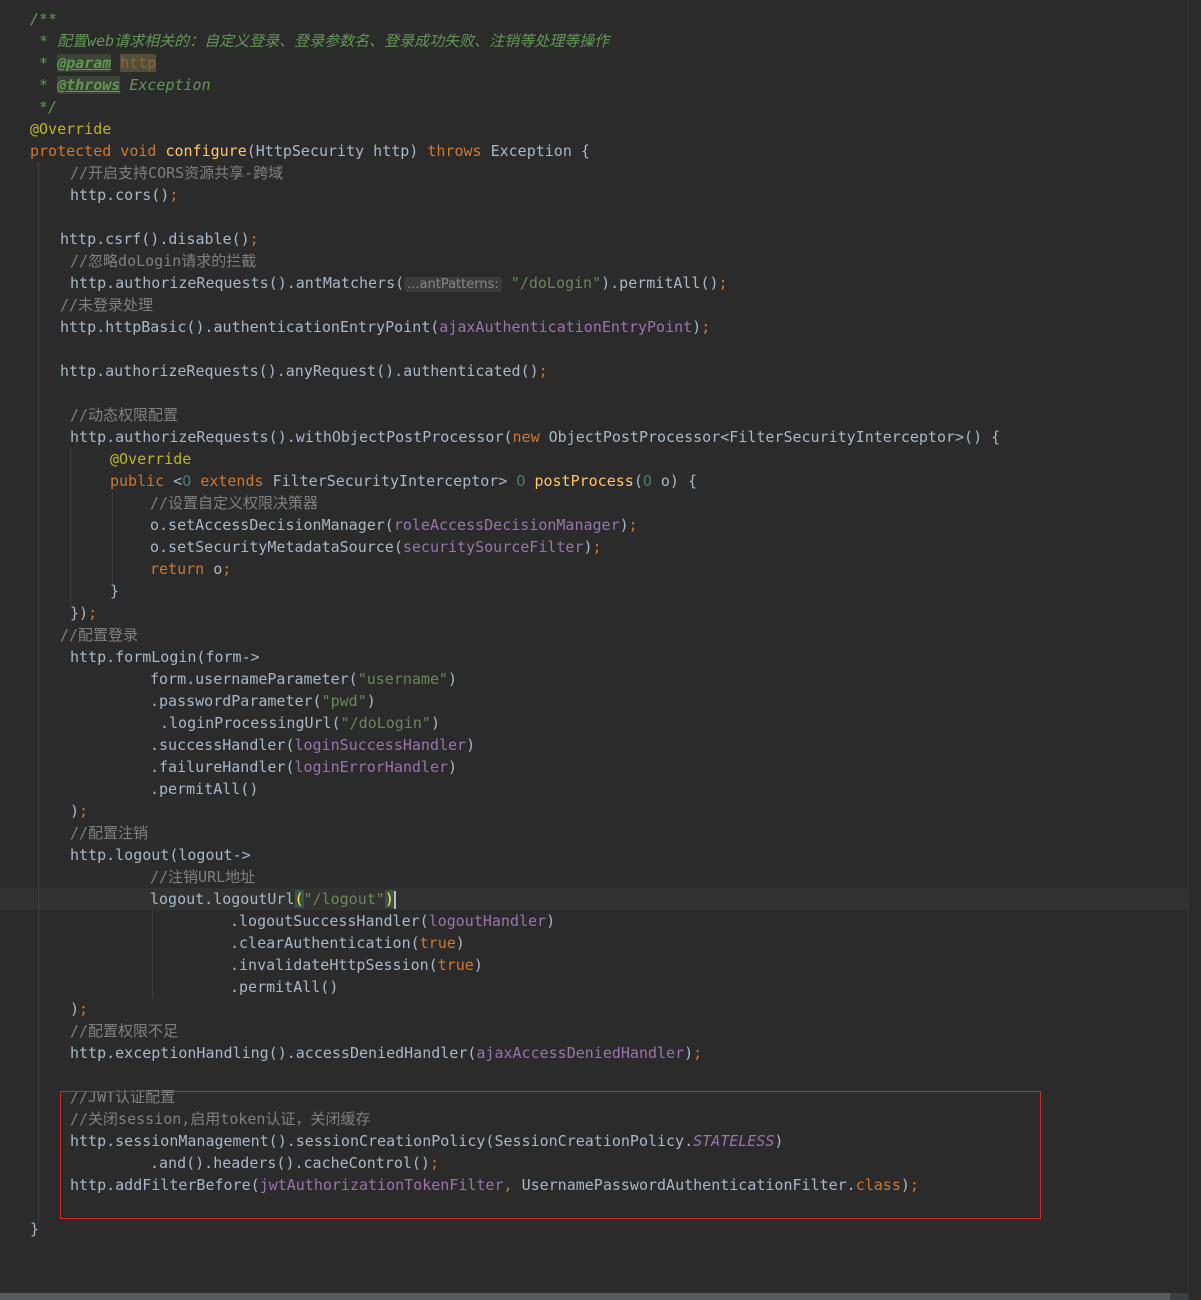 The width and height of the screenshot is (1201, 1300). I want to click on code-token: .failureHandler(, so click(222, 767).